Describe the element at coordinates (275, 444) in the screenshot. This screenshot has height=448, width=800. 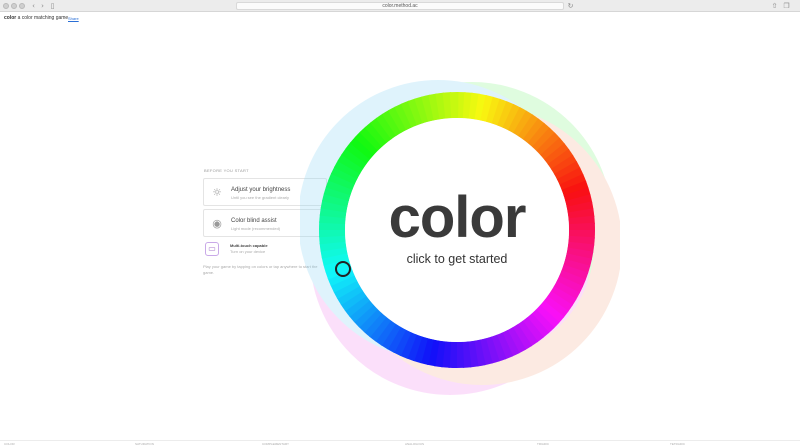
I see `footer-link: Complementary` at that location.